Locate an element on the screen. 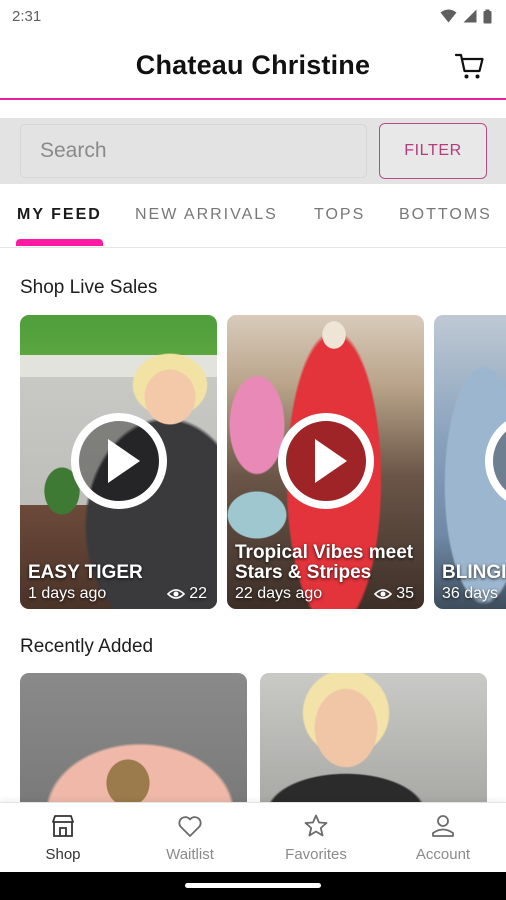 This screenshot has height=900, width=506. search-bar: FILTER is located at coordinates (253, 151).